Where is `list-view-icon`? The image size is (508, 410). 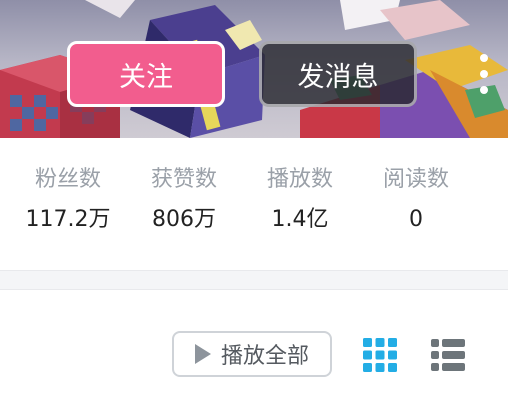
list-view-icon is located at coordinates (448, 355).